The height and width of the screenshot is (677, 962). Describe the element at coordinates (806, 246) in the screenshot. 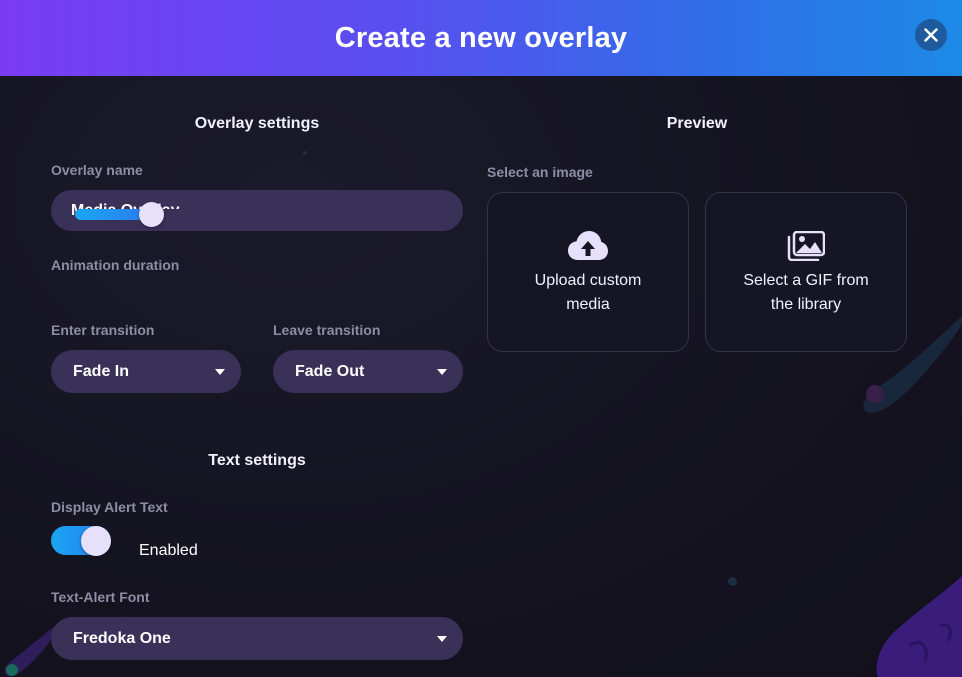

I see `images-icon` at that location.